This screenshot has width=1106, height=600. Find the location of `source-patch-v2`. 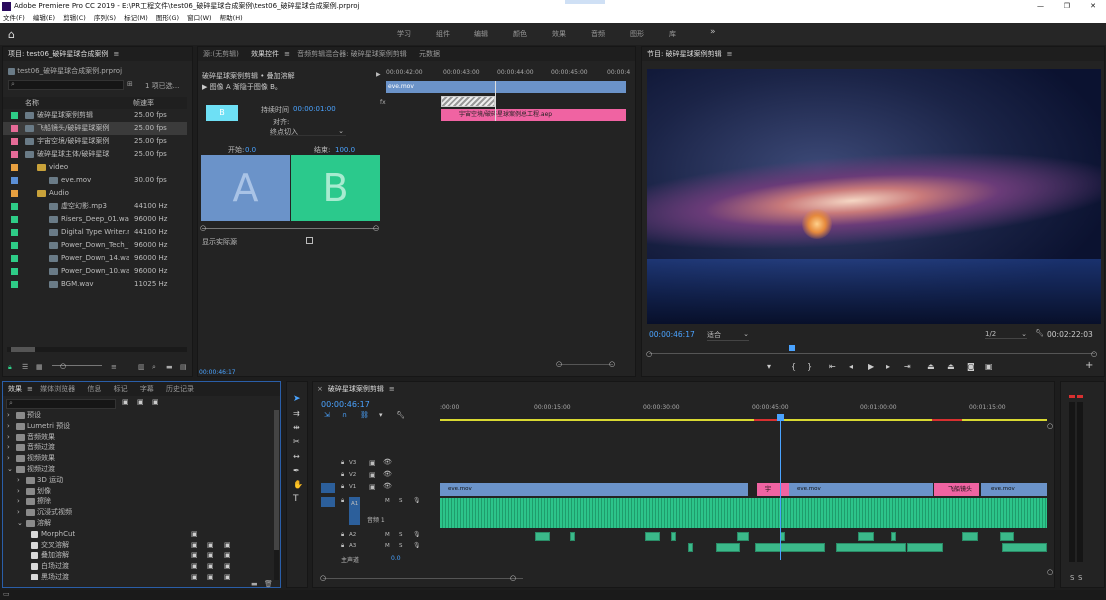

source-patch-v2 is located at coordinates (328, 476).